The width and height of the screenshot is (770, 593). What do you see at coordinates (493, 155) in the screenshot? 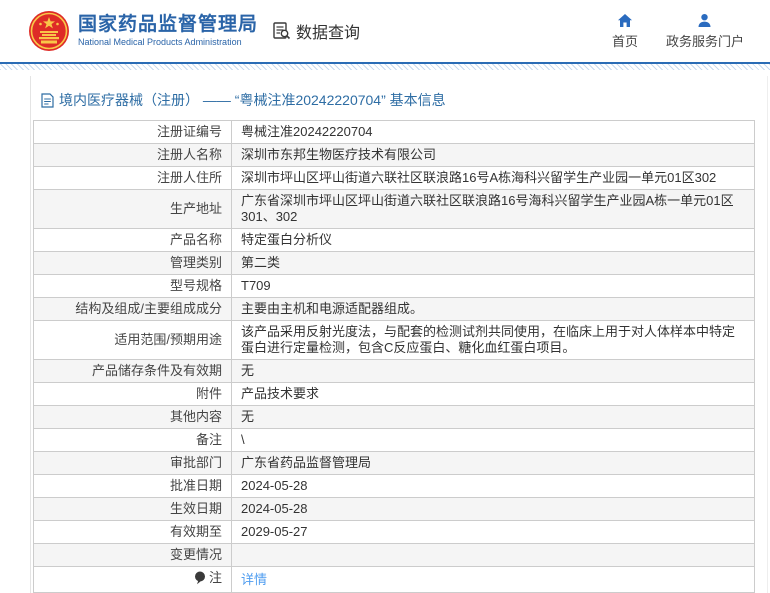
I see `row-value: 深圳市东邦生物医疗技术有限公司` at bounding box center [493, 155].